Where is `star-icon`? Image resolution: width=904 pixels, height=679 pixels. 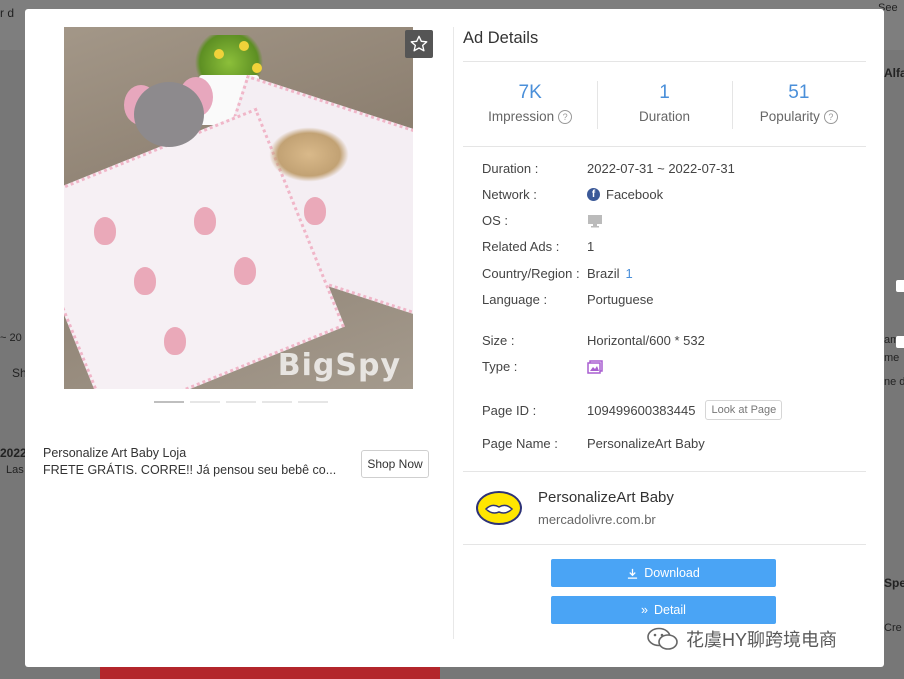 star-icon is located at coordinates (419, 43).